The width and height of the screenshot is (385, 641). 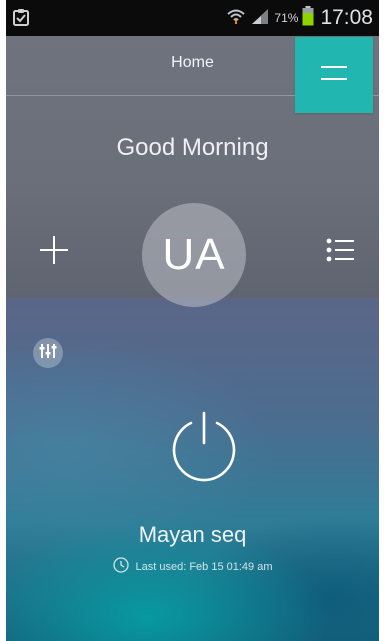 What do you see at coordinates (192, 18) in the screenshot?
I see `status-bar: 71% 17:08` at bounding box center [192, 18].